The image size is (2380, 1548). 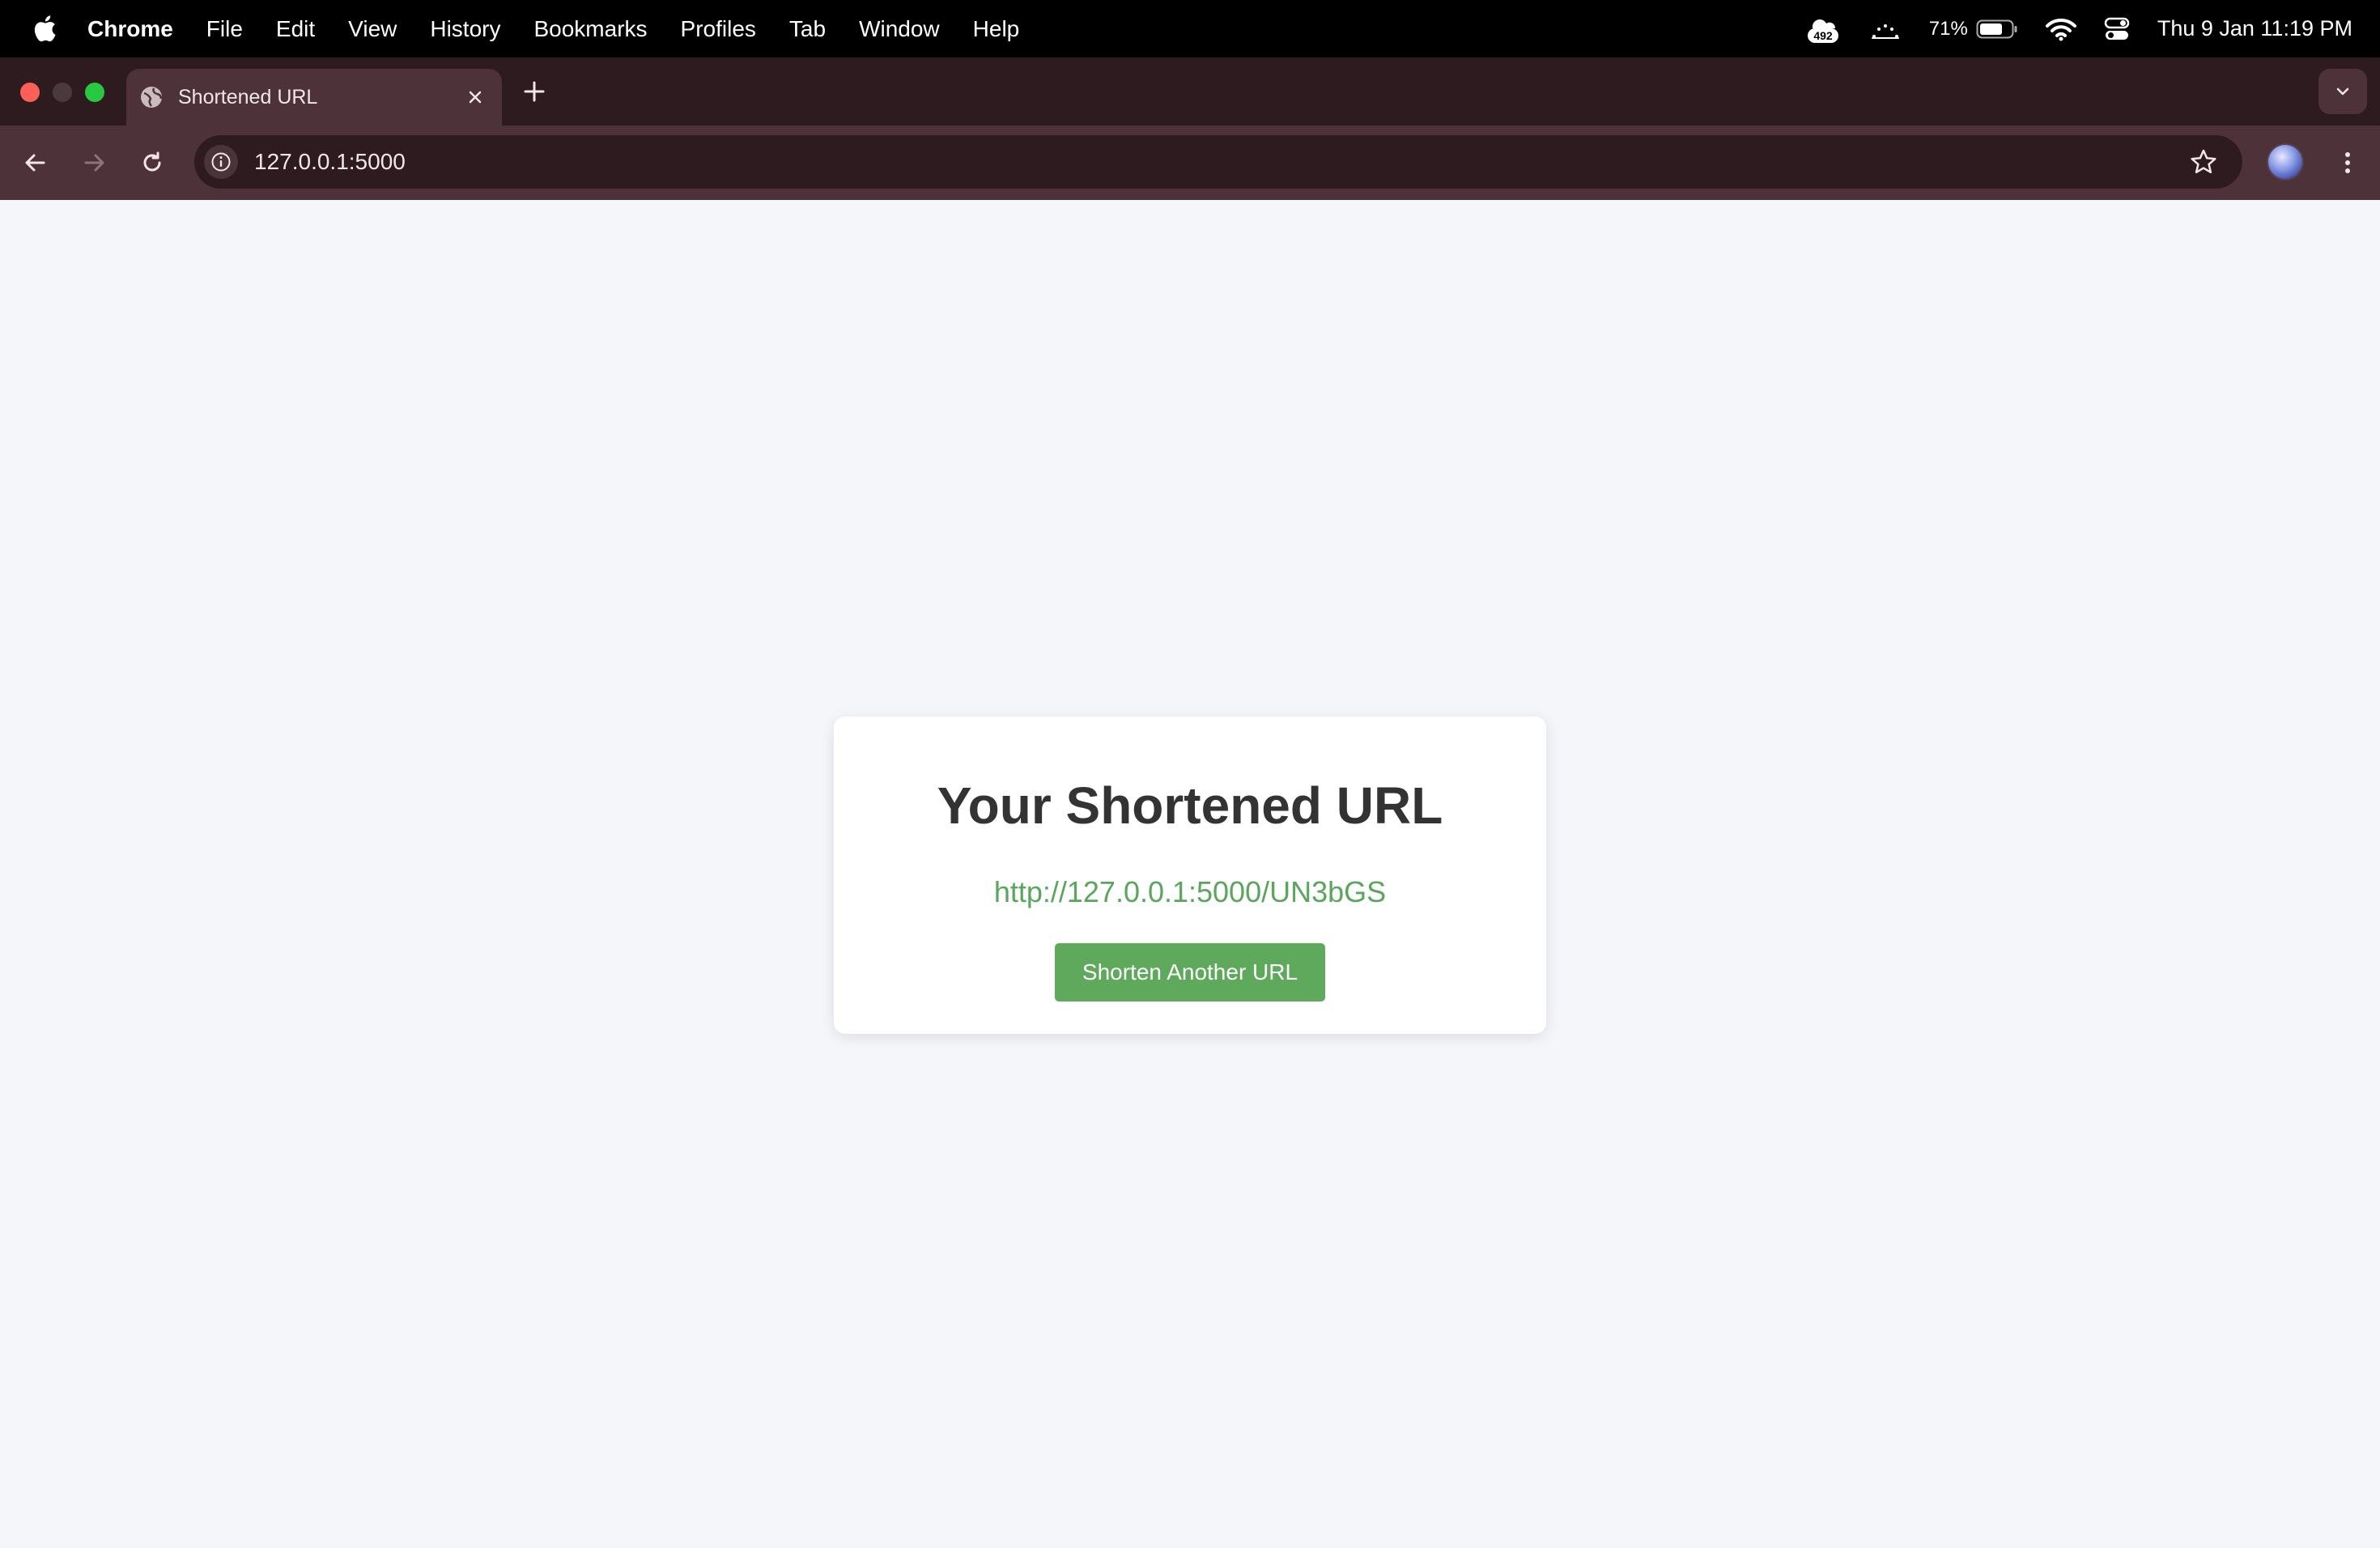 I want to click on status-area: 492 71% Thu 9 Jan 11:19 PM, so click(x=2064, y=29).